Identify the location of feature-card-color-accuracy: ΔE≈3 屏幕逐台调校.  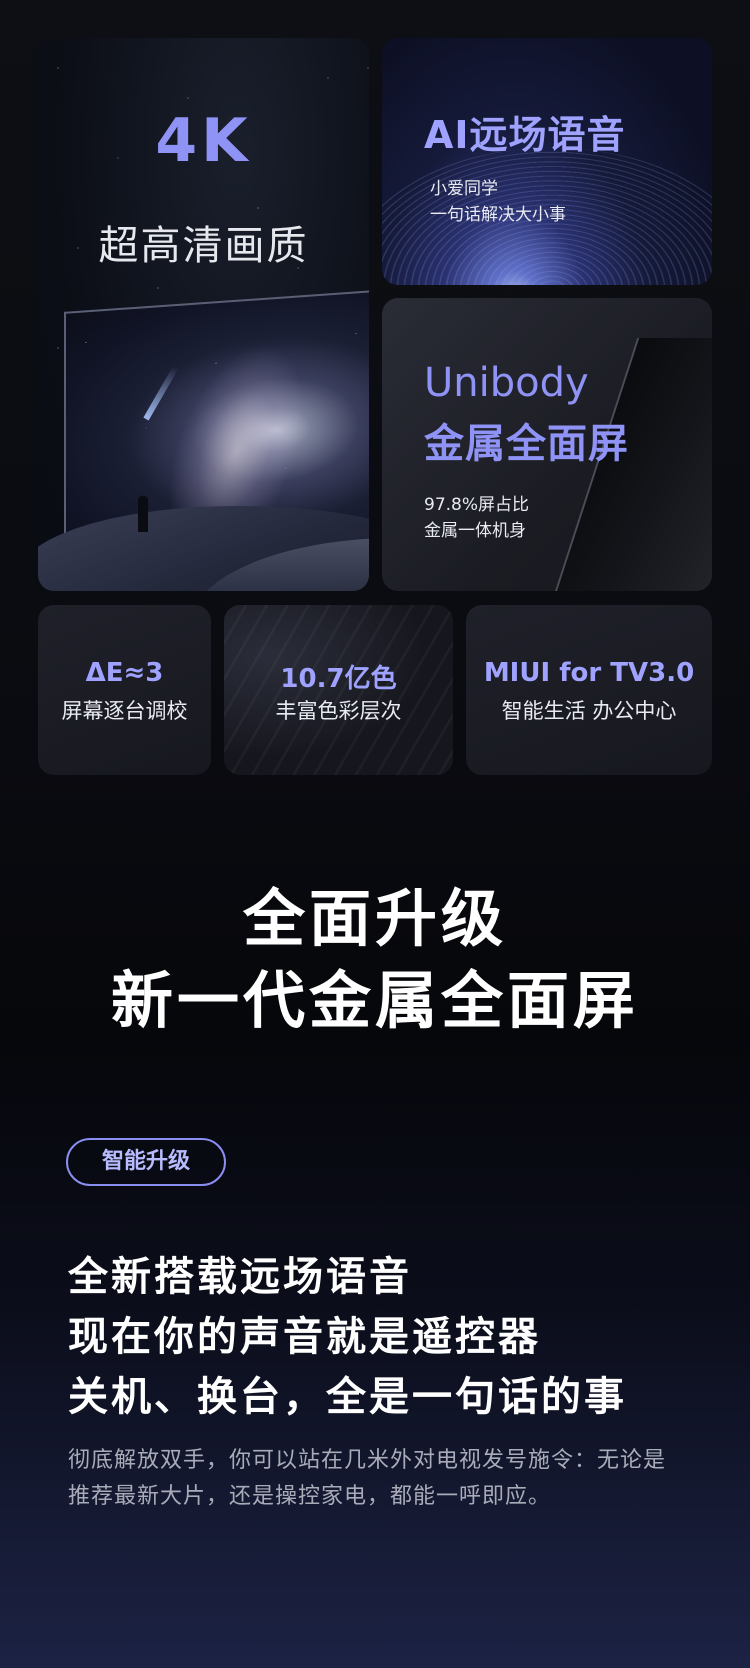
(124, 690).